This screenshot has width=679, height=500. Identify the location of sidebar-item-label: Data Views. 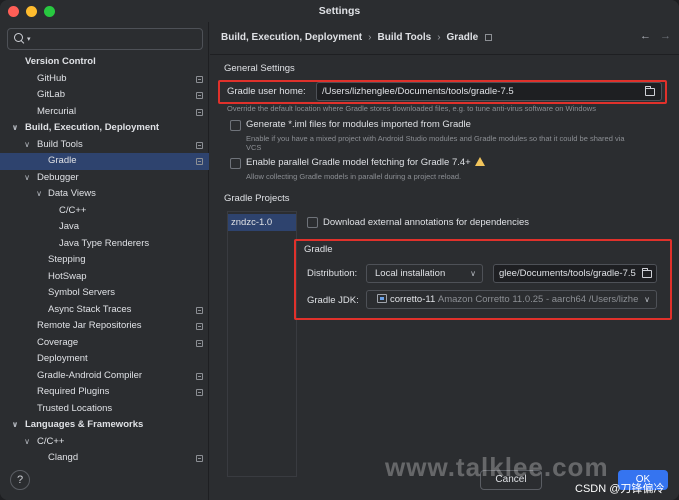
(72, 193).